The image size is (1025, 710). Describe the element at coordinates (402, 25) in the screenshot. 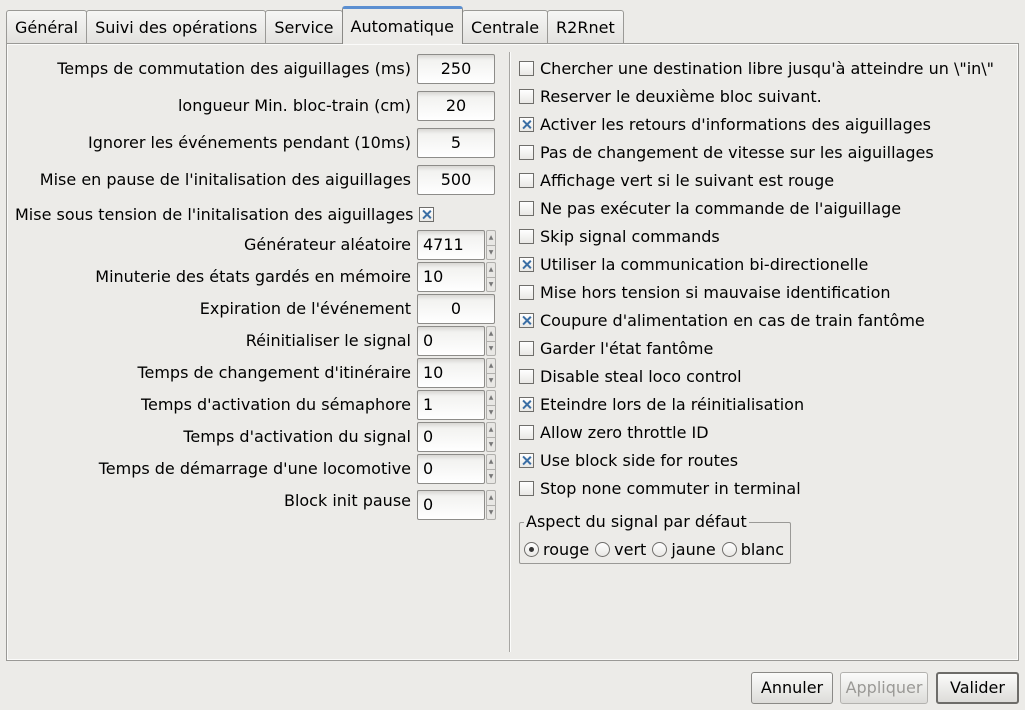

I see `tab-automatique: Automatique` at that location.